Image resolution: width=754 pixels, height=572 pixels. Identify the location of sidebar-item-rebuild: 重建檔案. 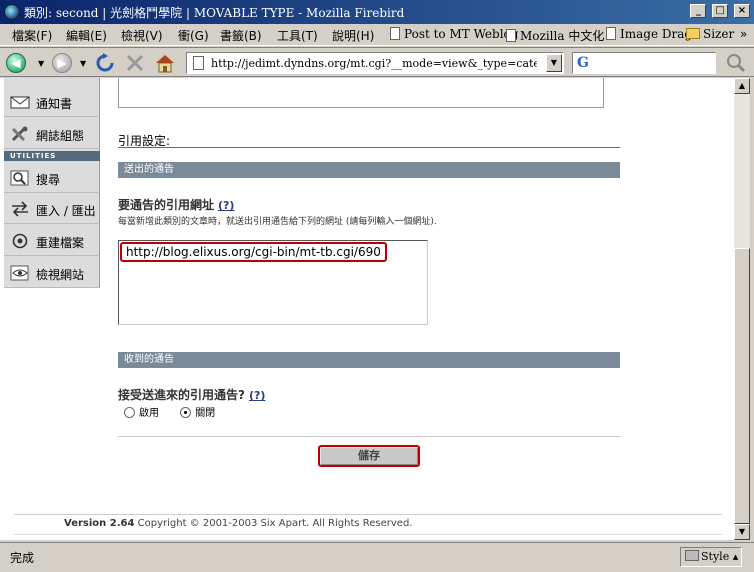
(52, 241).